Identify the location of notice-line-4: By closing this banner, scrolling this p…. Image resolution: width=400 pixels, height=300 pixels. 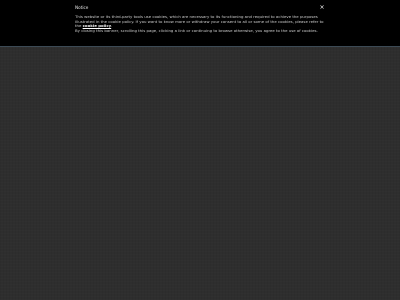
(196, 30).